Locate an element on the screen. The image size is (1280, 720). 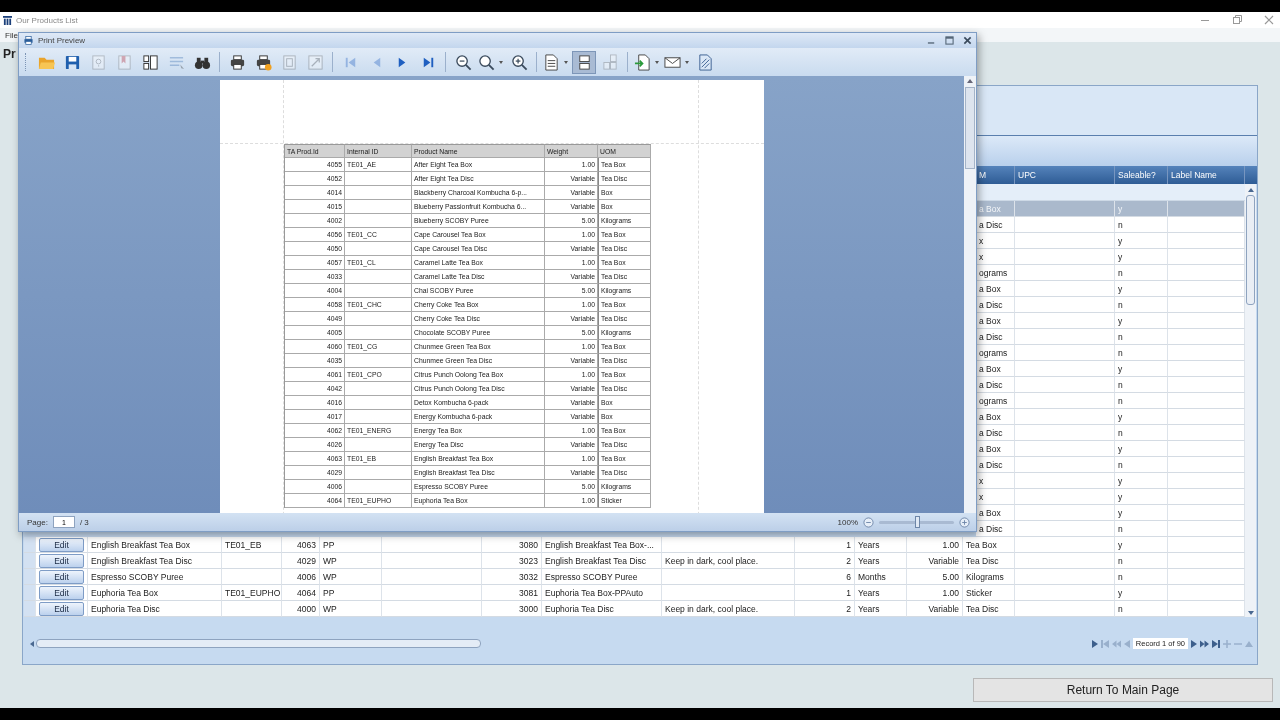
column-header: M is located at coordinates (983, 175).